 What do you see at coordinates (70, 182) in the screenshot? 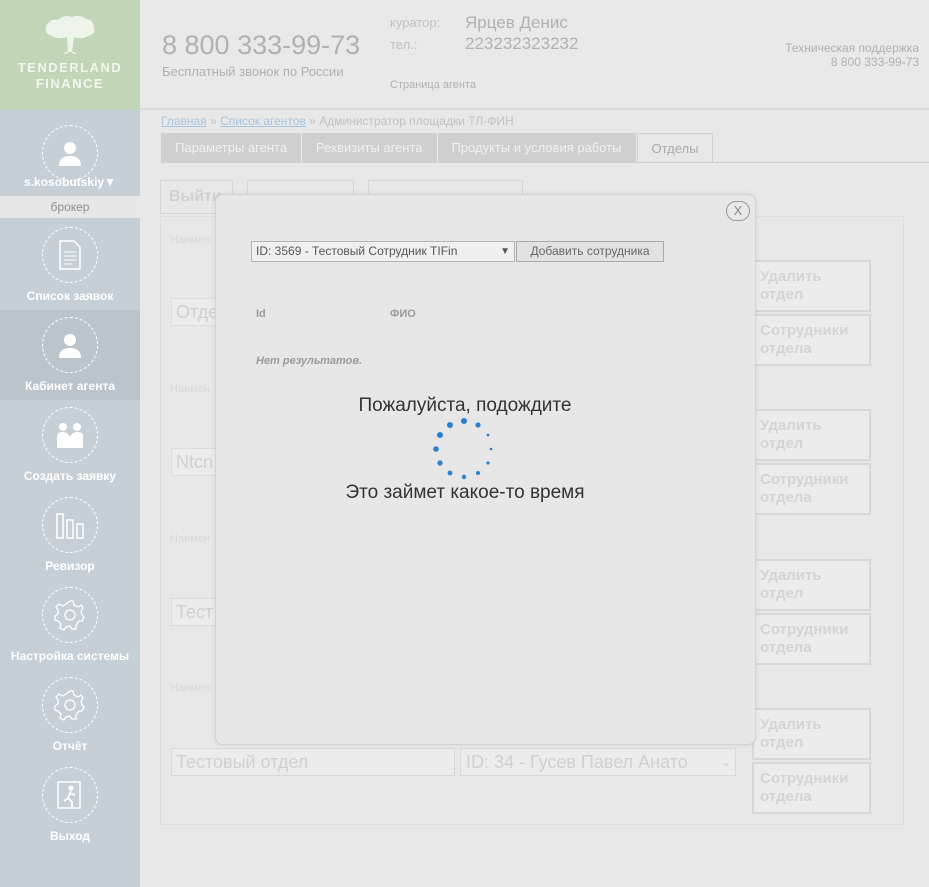
I see `user-name-dropdown: s.kosobutskiy▼` at bounding box center [70, 182].